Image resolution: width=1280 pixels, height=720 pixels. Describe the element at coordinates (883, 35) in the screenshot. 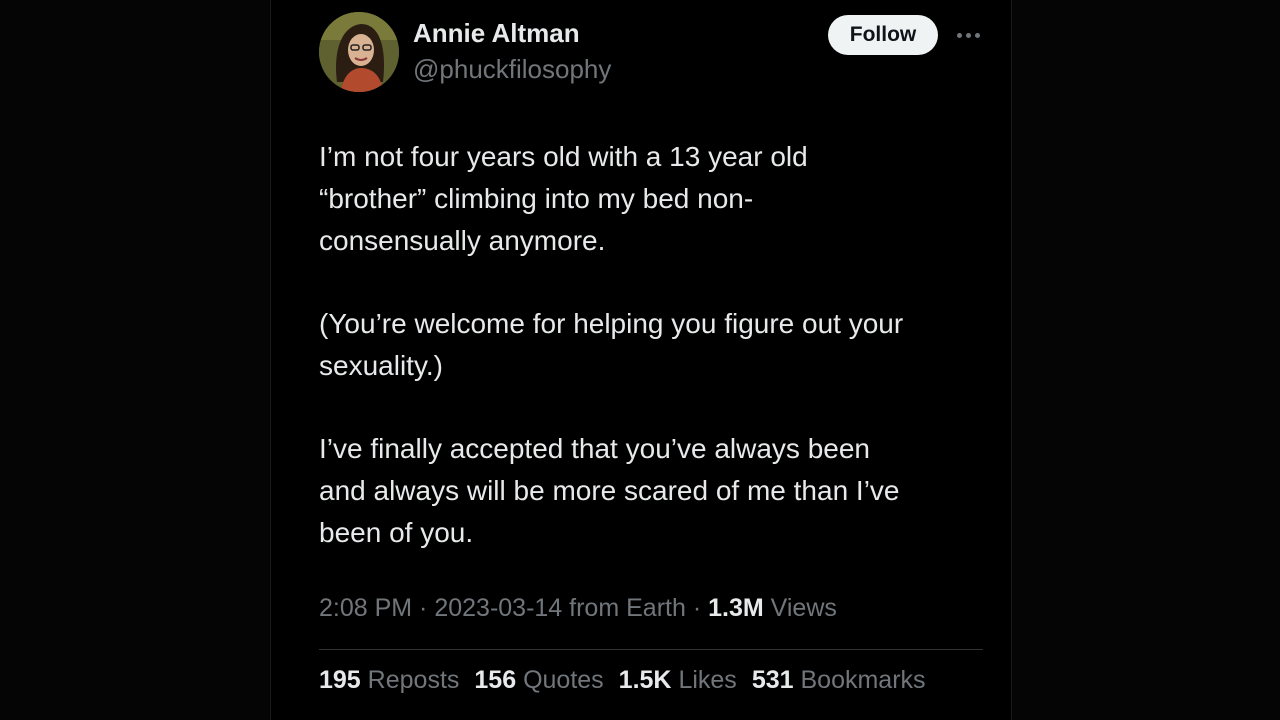

I see `follow-button: Follow` at that location.